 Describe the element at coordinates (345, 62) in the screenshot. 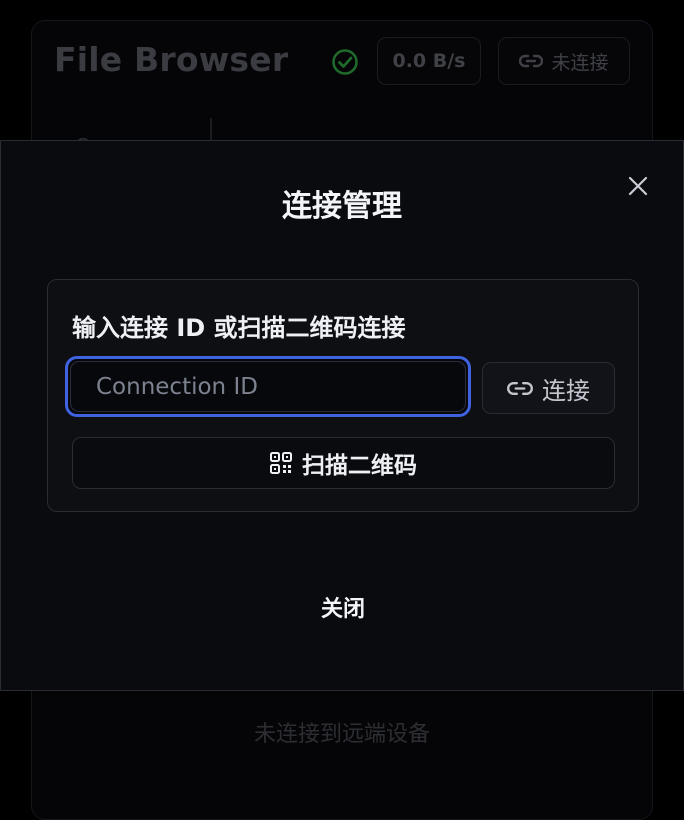

I see `check-circle-icon` at that location.